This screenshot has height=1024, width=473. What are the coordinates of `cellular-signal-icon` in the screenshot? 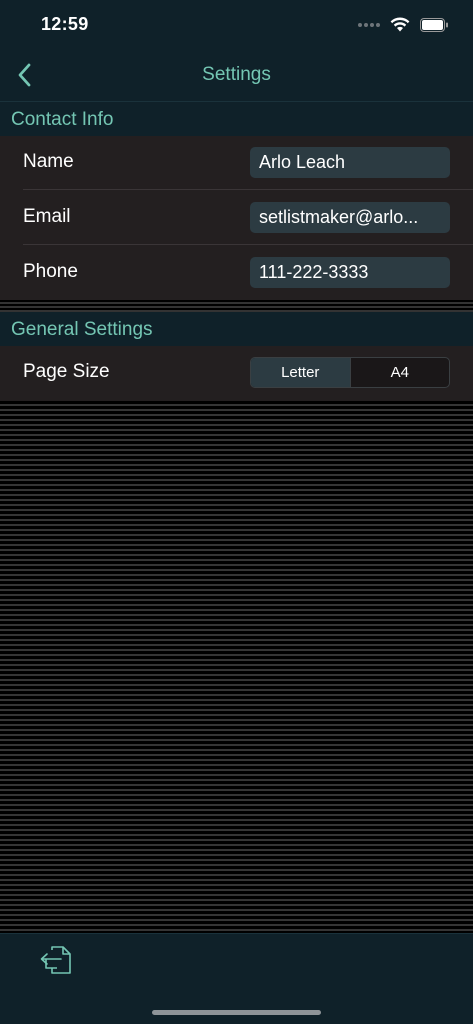 It's located at (369, 24).